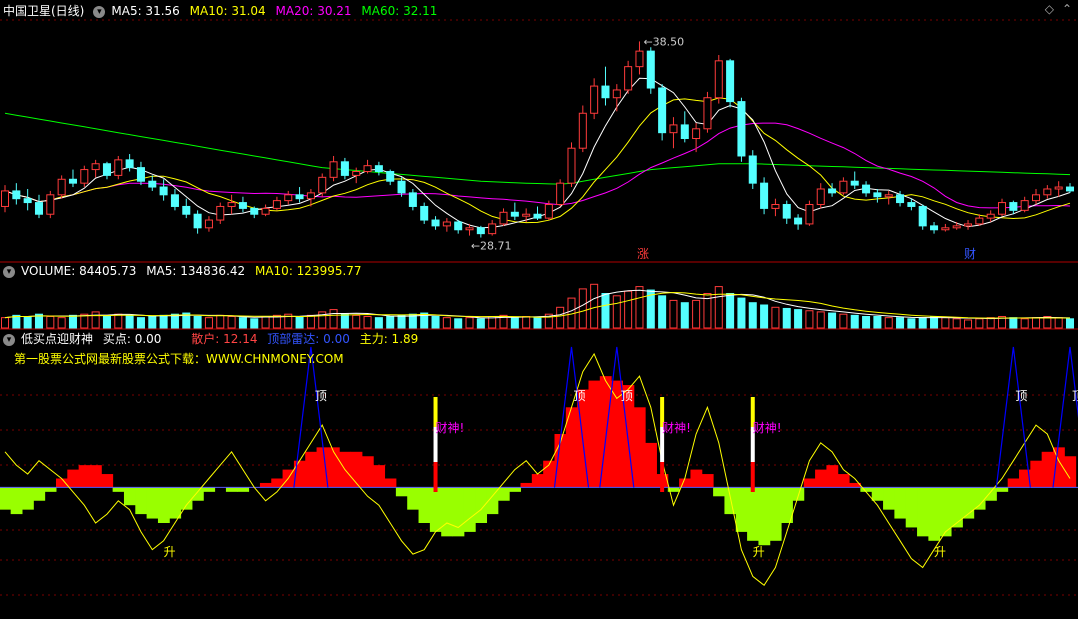 The width and height of the screenshot is (1078, 619). Describe the element at coordinates (321, 396) in the screenshot. I see `top-label-0: 顶` at that location.